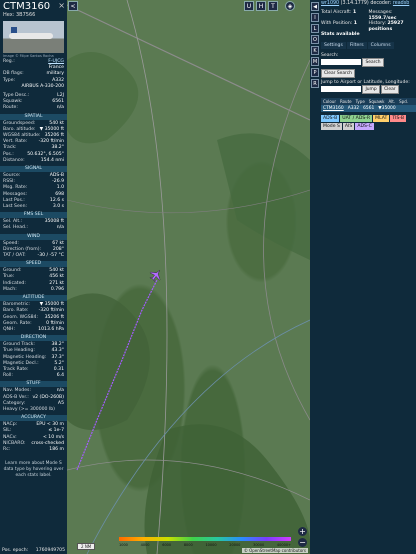 The height and width of the screenshot is (554, 416). What do you see at coordinates (315, 72) in the screenshot?
I see `rb-p-button: P` at bounding box center [315, 72].